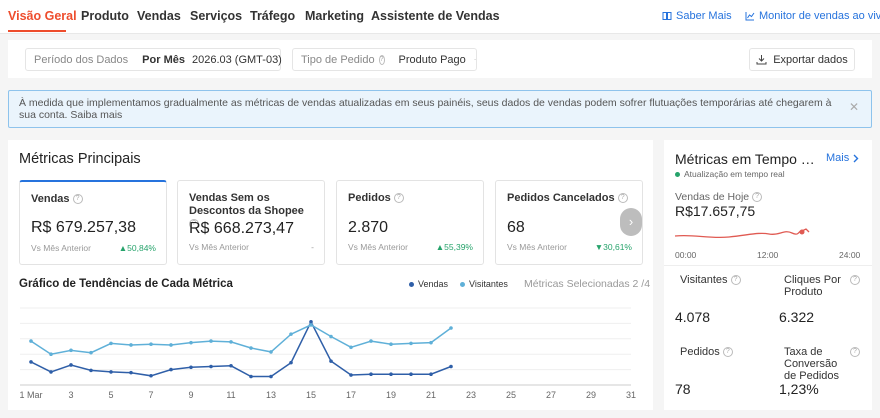  What do you see at coordinates (799, 389) in the screenshot?
I see `stat-conversao-value: 1,23%` at bounding box center [799, 389].